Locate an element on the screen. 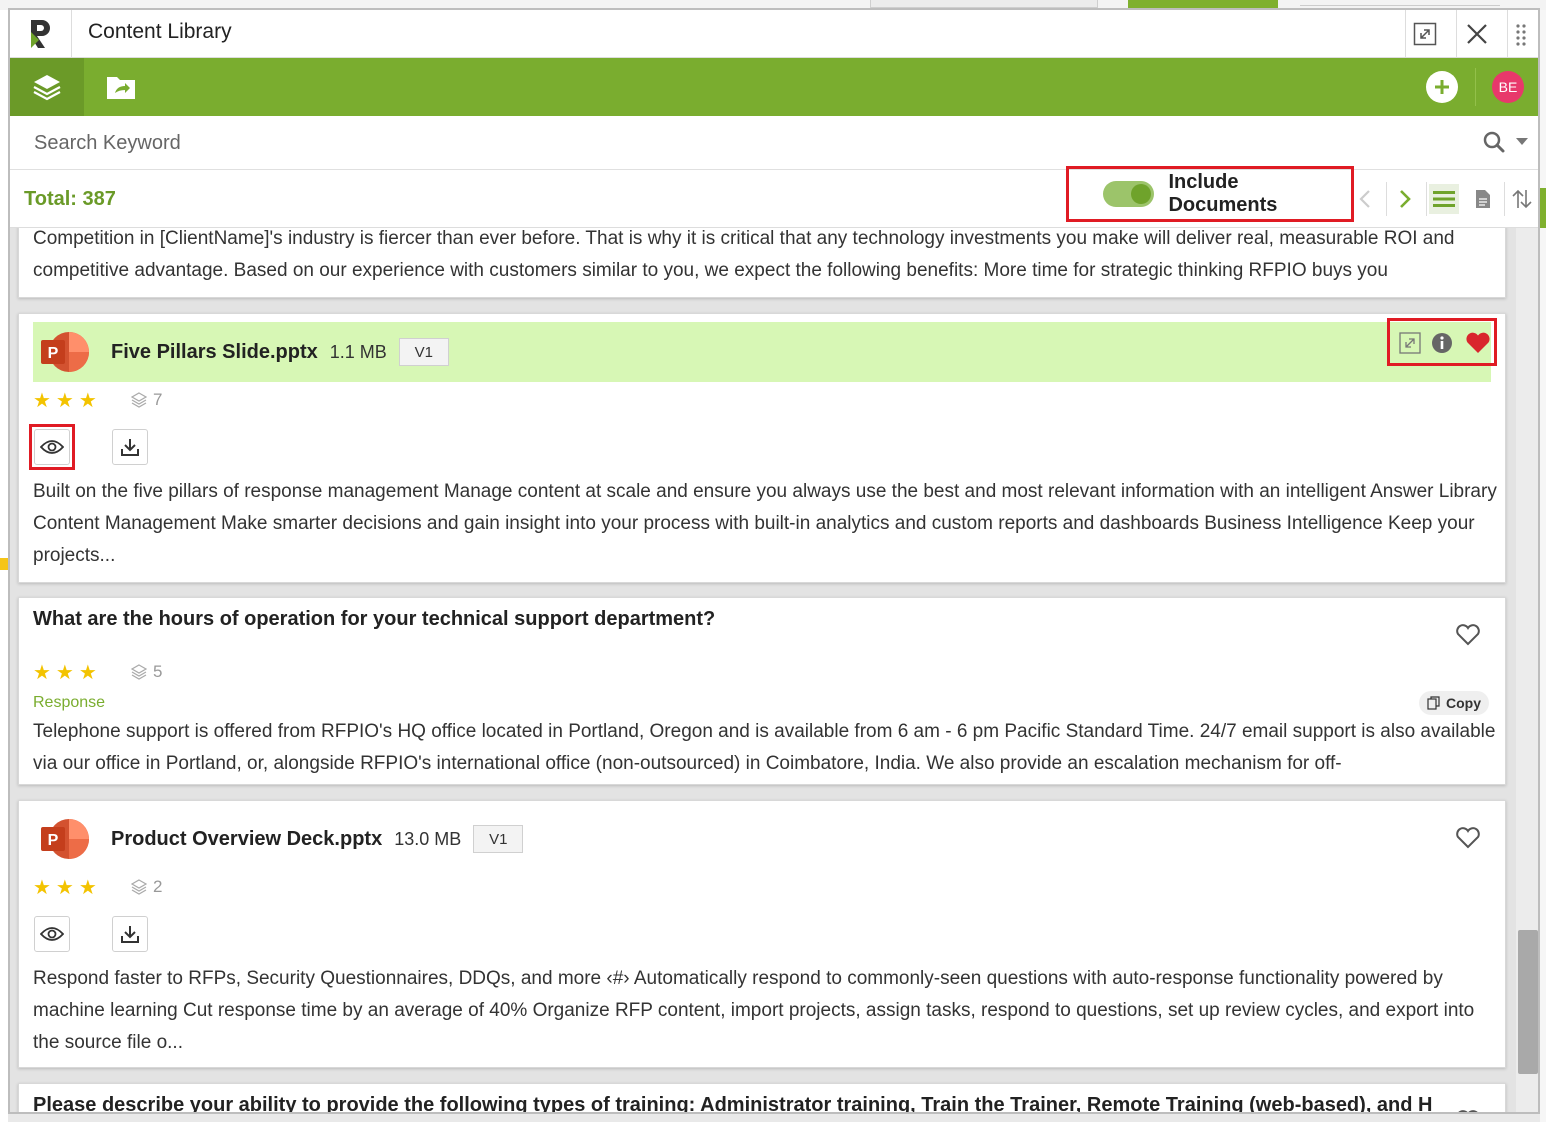 This screenshot has width=1546, height=1122. document-view-button is located at coordinates (1483, 199).